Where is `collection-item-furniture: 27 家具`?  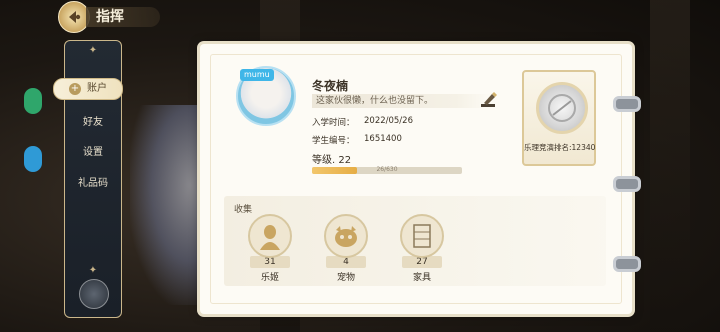 collection-item-furniture: 27 家具 is located at coordinates (422, 248).